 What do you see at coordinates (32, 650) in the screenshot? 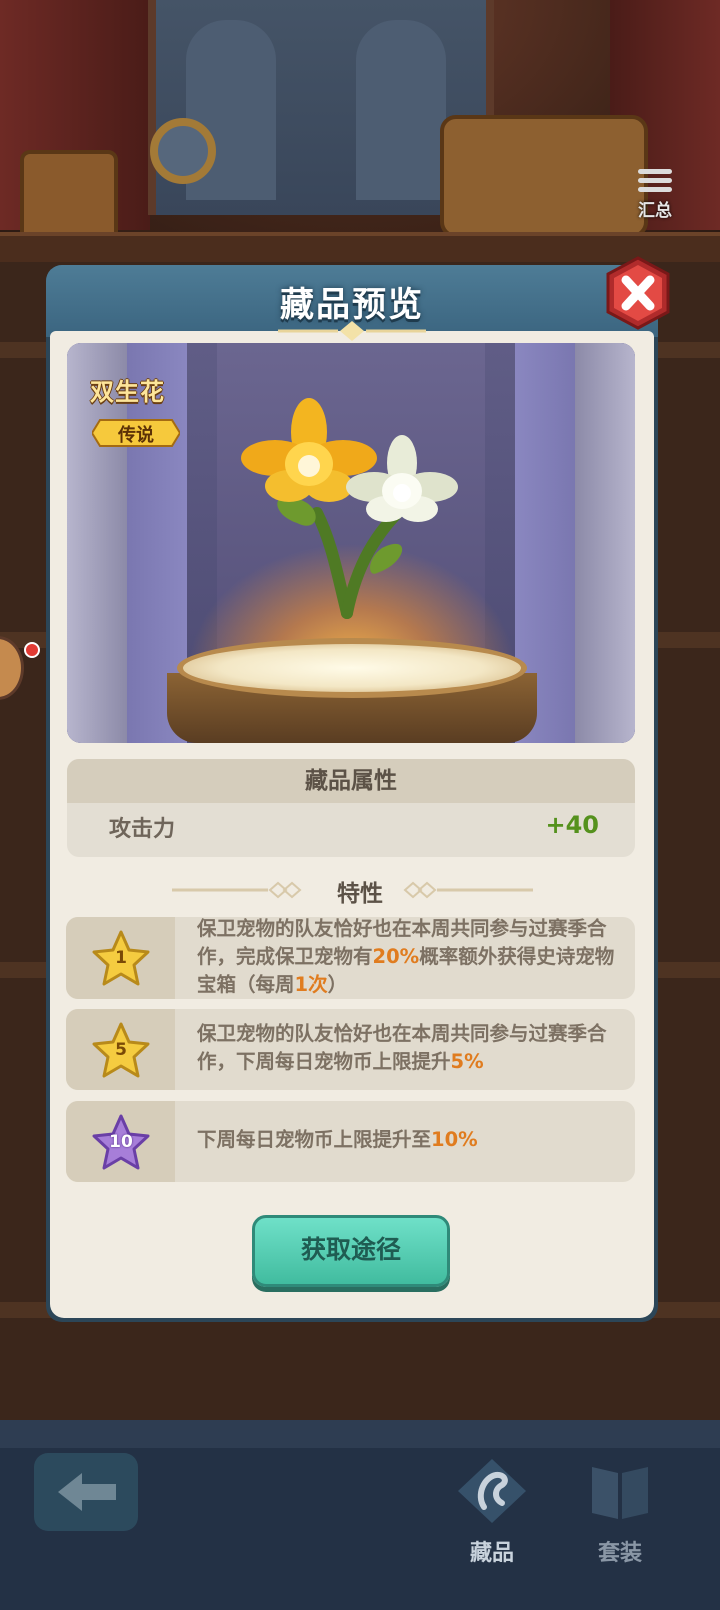
I see `notification-dot` at bounding box center [32, 650].